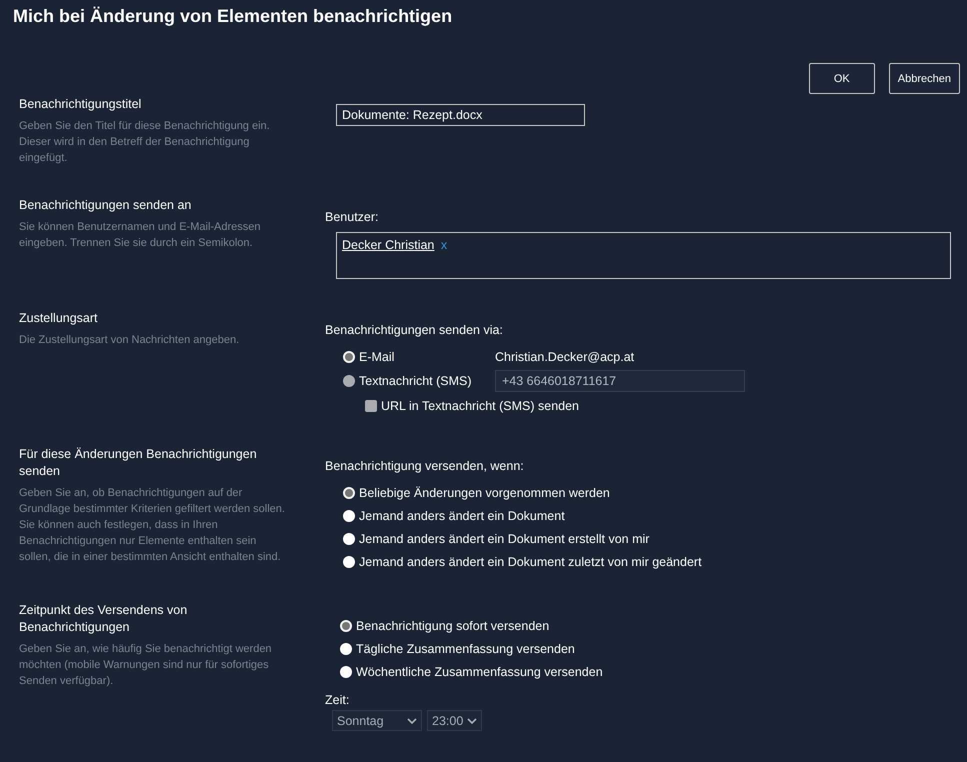 The height and width of the screenshot is (762, 967). Describe the element at coordinates (105, 205) in the screenshot. I see `section-heading: Benachrichtigungen senden an` at that location.